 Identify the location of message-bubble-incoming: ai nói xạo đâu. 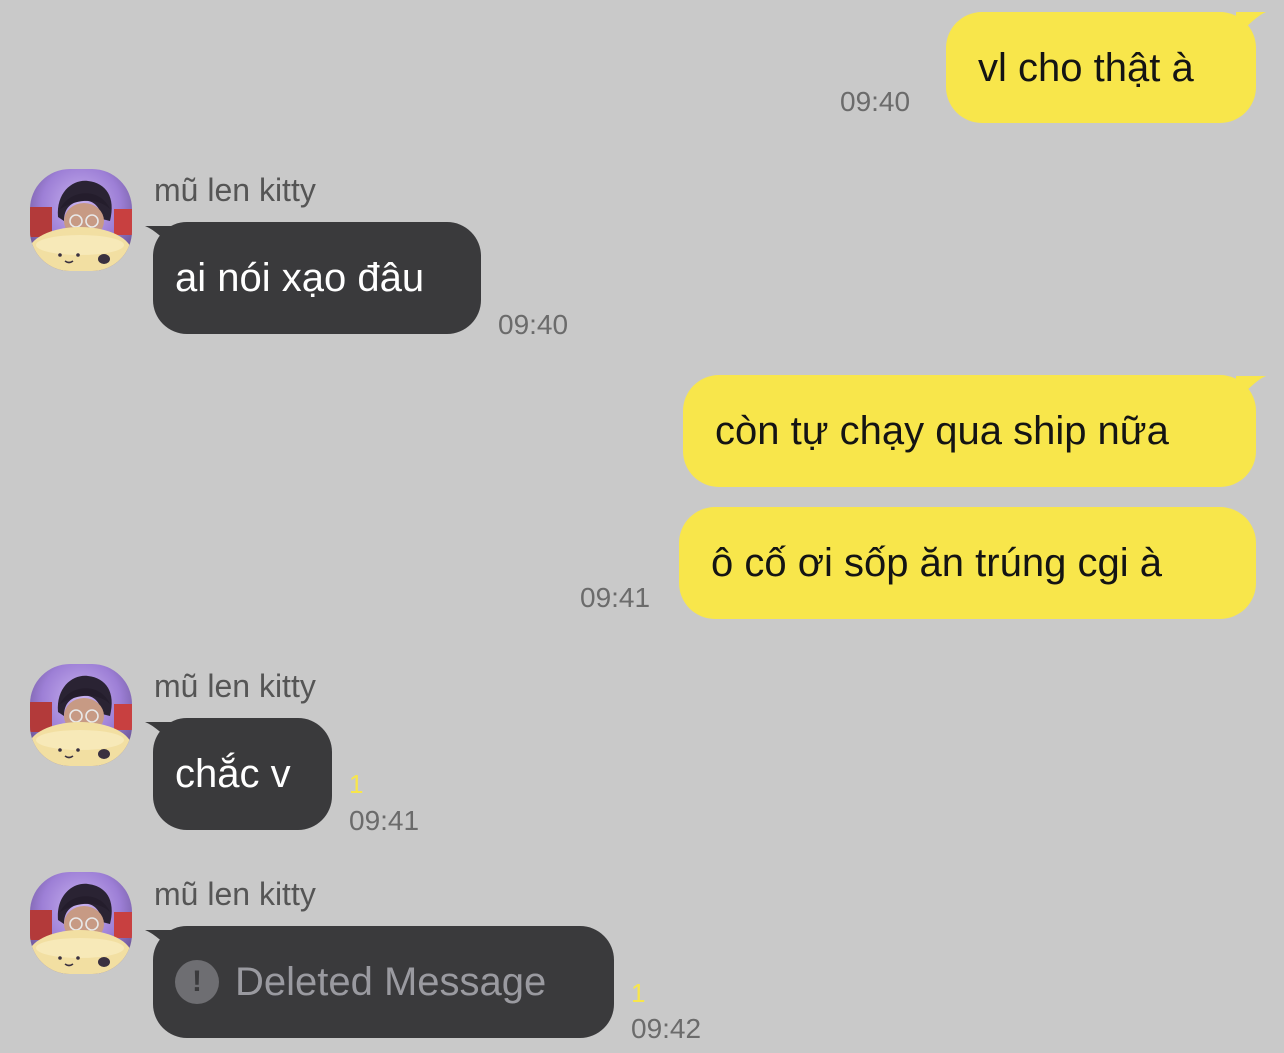
(317, 278).